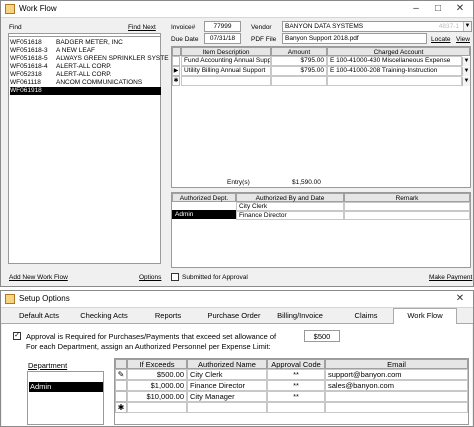 This screenshot has height=427, width=474. What do you see at coordinates (227, 364) in the screenshot?
I see `grid-header-authorized-name: Authorized Name` at bounding box center [227, 364].